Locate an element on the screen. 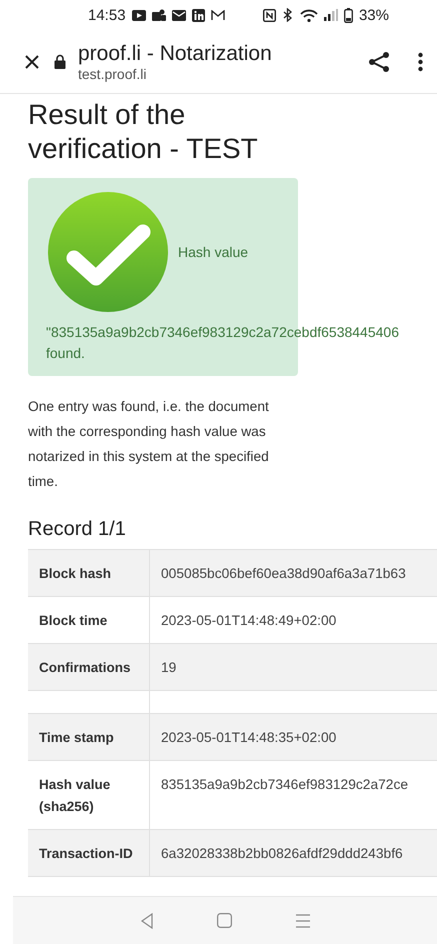  square-logo-icon is located at coordinates (198, 15).